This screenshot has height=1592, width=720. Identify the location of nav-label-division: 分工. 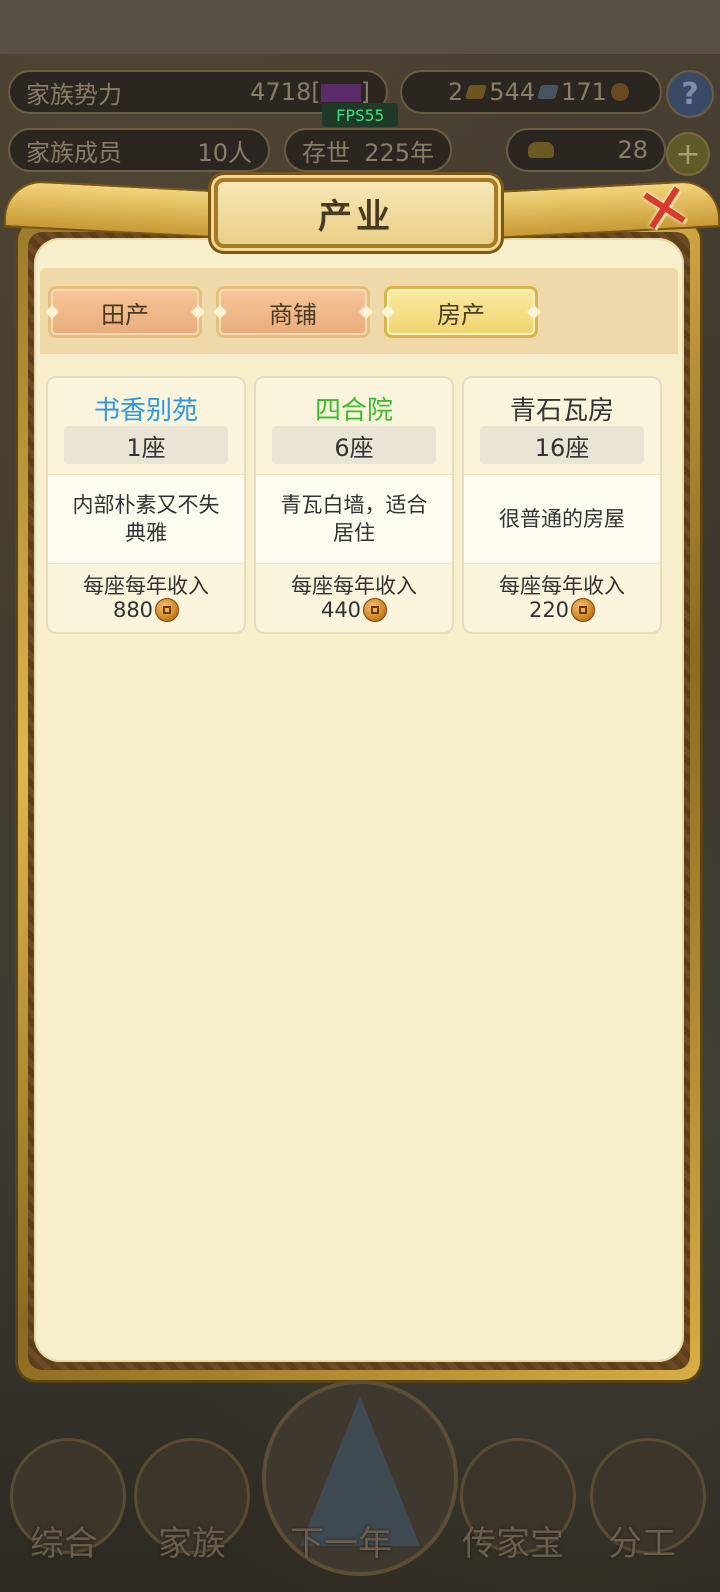
(642, 1544).